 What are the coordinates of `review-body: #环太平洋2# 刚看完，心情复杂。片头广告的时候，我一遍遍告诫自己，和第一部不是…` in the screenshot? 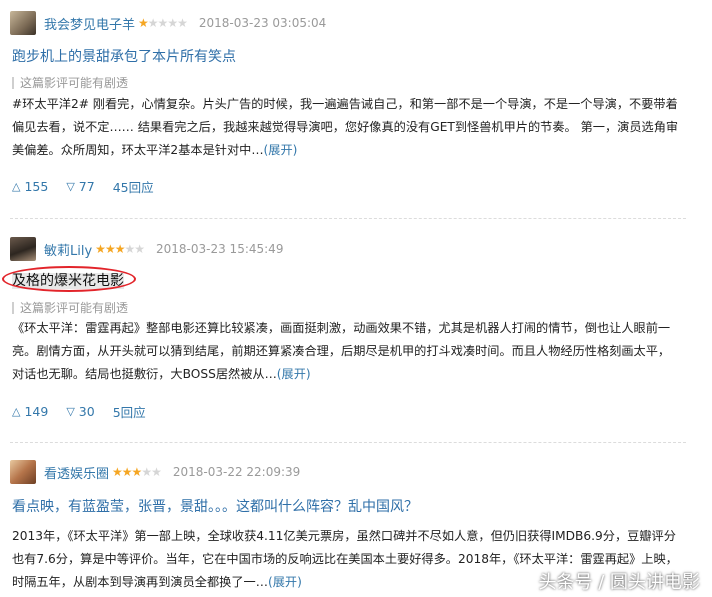 It's located at (347, 127).